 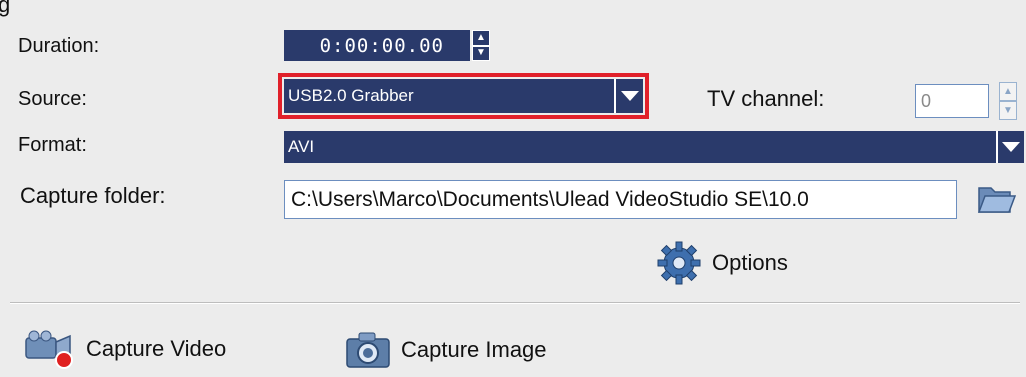 I want to click on video-camera-icon, so click(x=49, y=349).